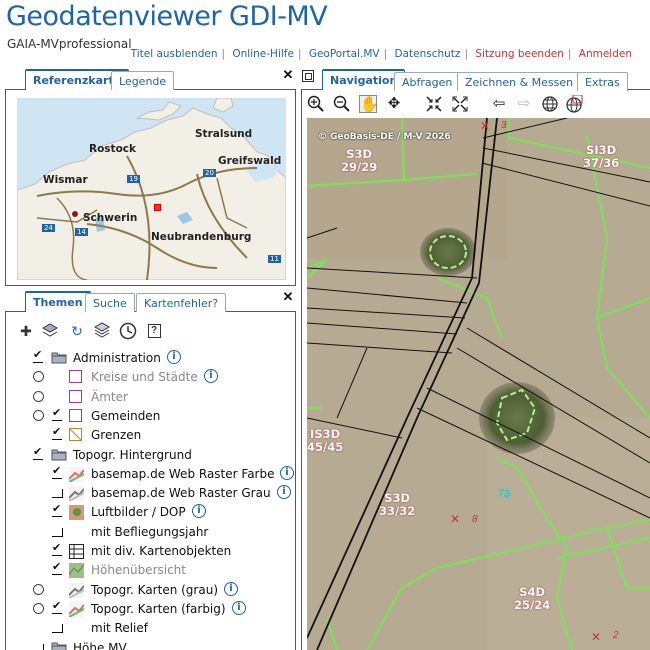  I want to click on layer-tree-row: mit Befliegungsjahr, so click(148, 532).